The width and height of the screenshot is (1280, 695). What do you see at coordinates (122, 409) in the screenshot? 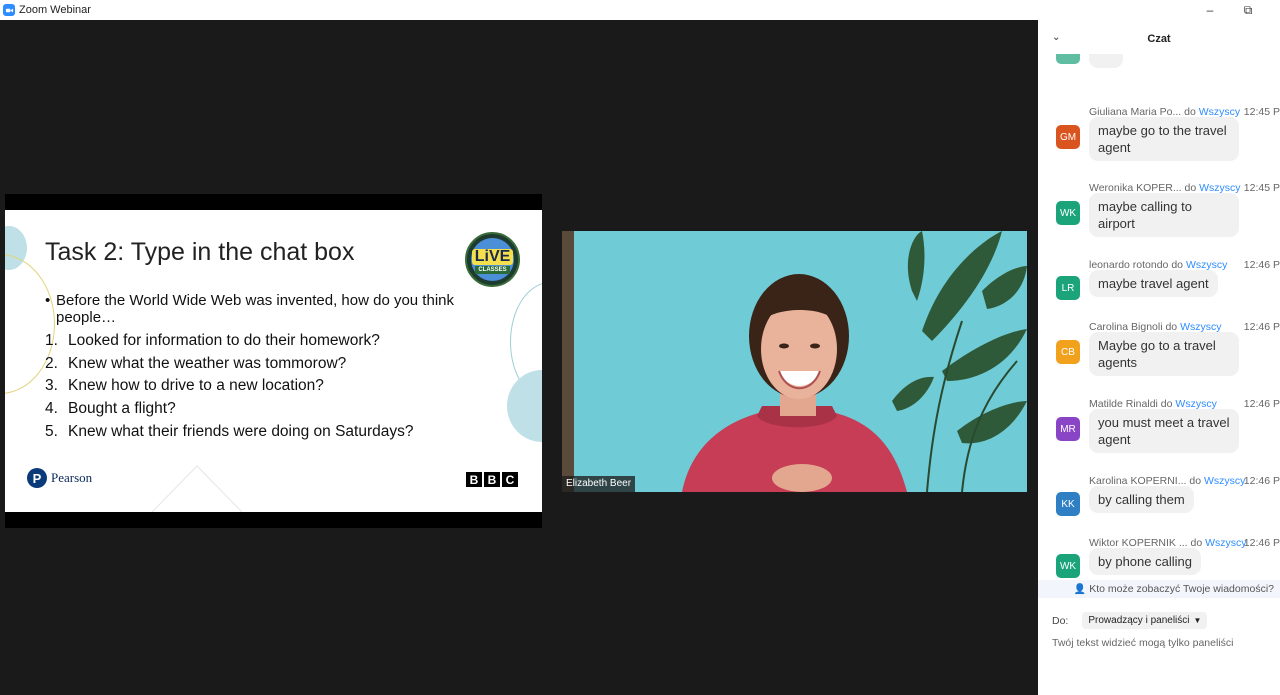
I see `list-text: Bought a flight?` at bounding box center [122, 409].